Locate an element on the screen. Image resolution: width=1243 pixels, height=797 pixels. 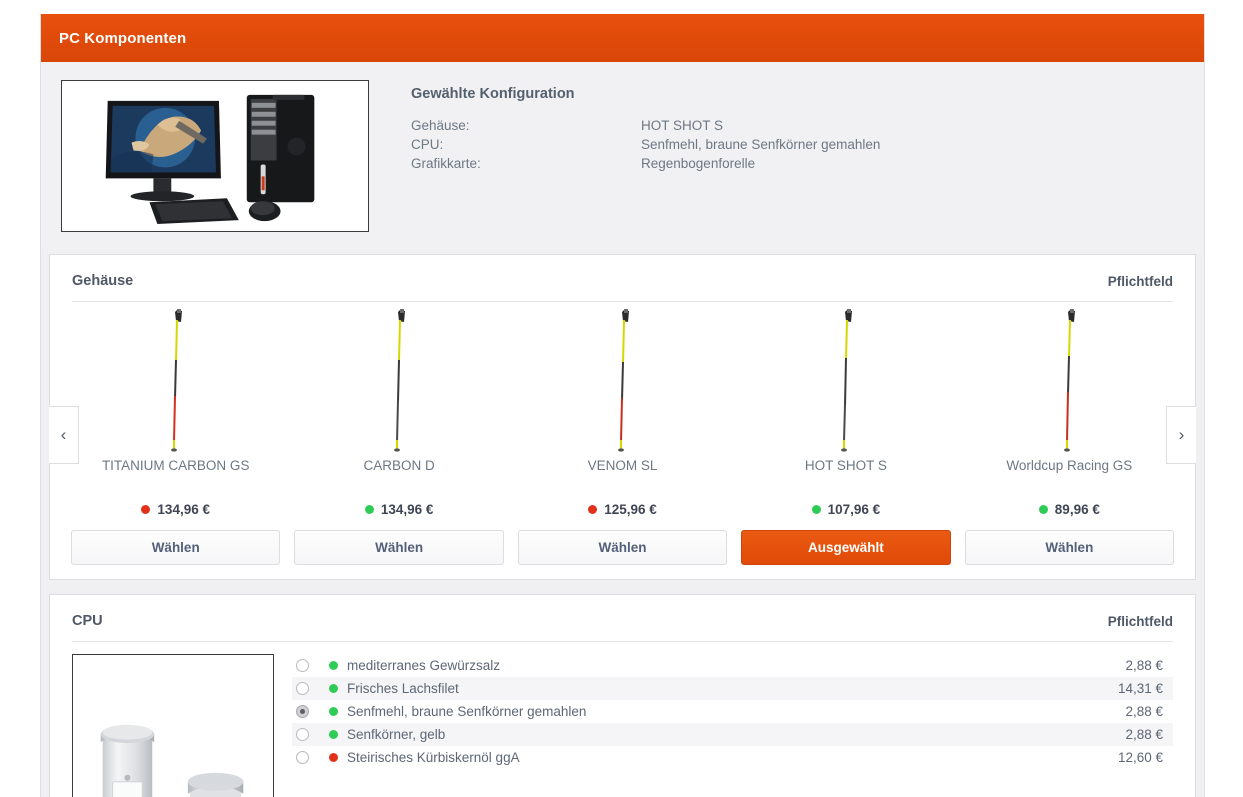
product-price: 107,96 € is located at coordinates (854, 509).